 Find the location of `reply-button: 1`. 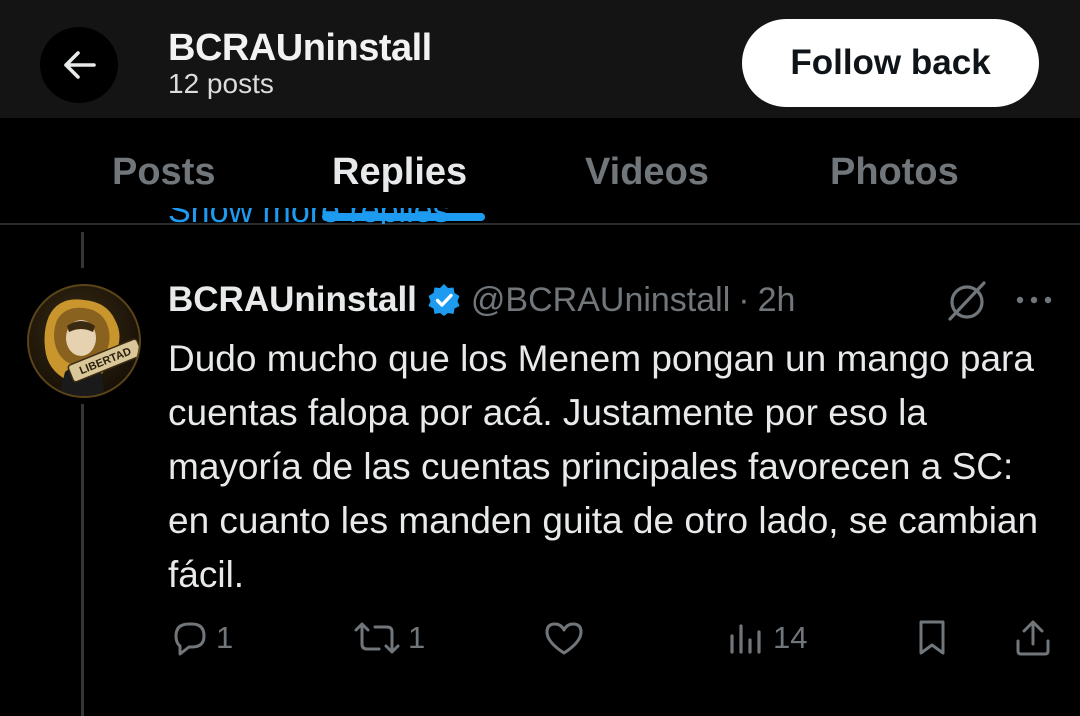

reply-button: 1 is located at coordinates (201, 638).